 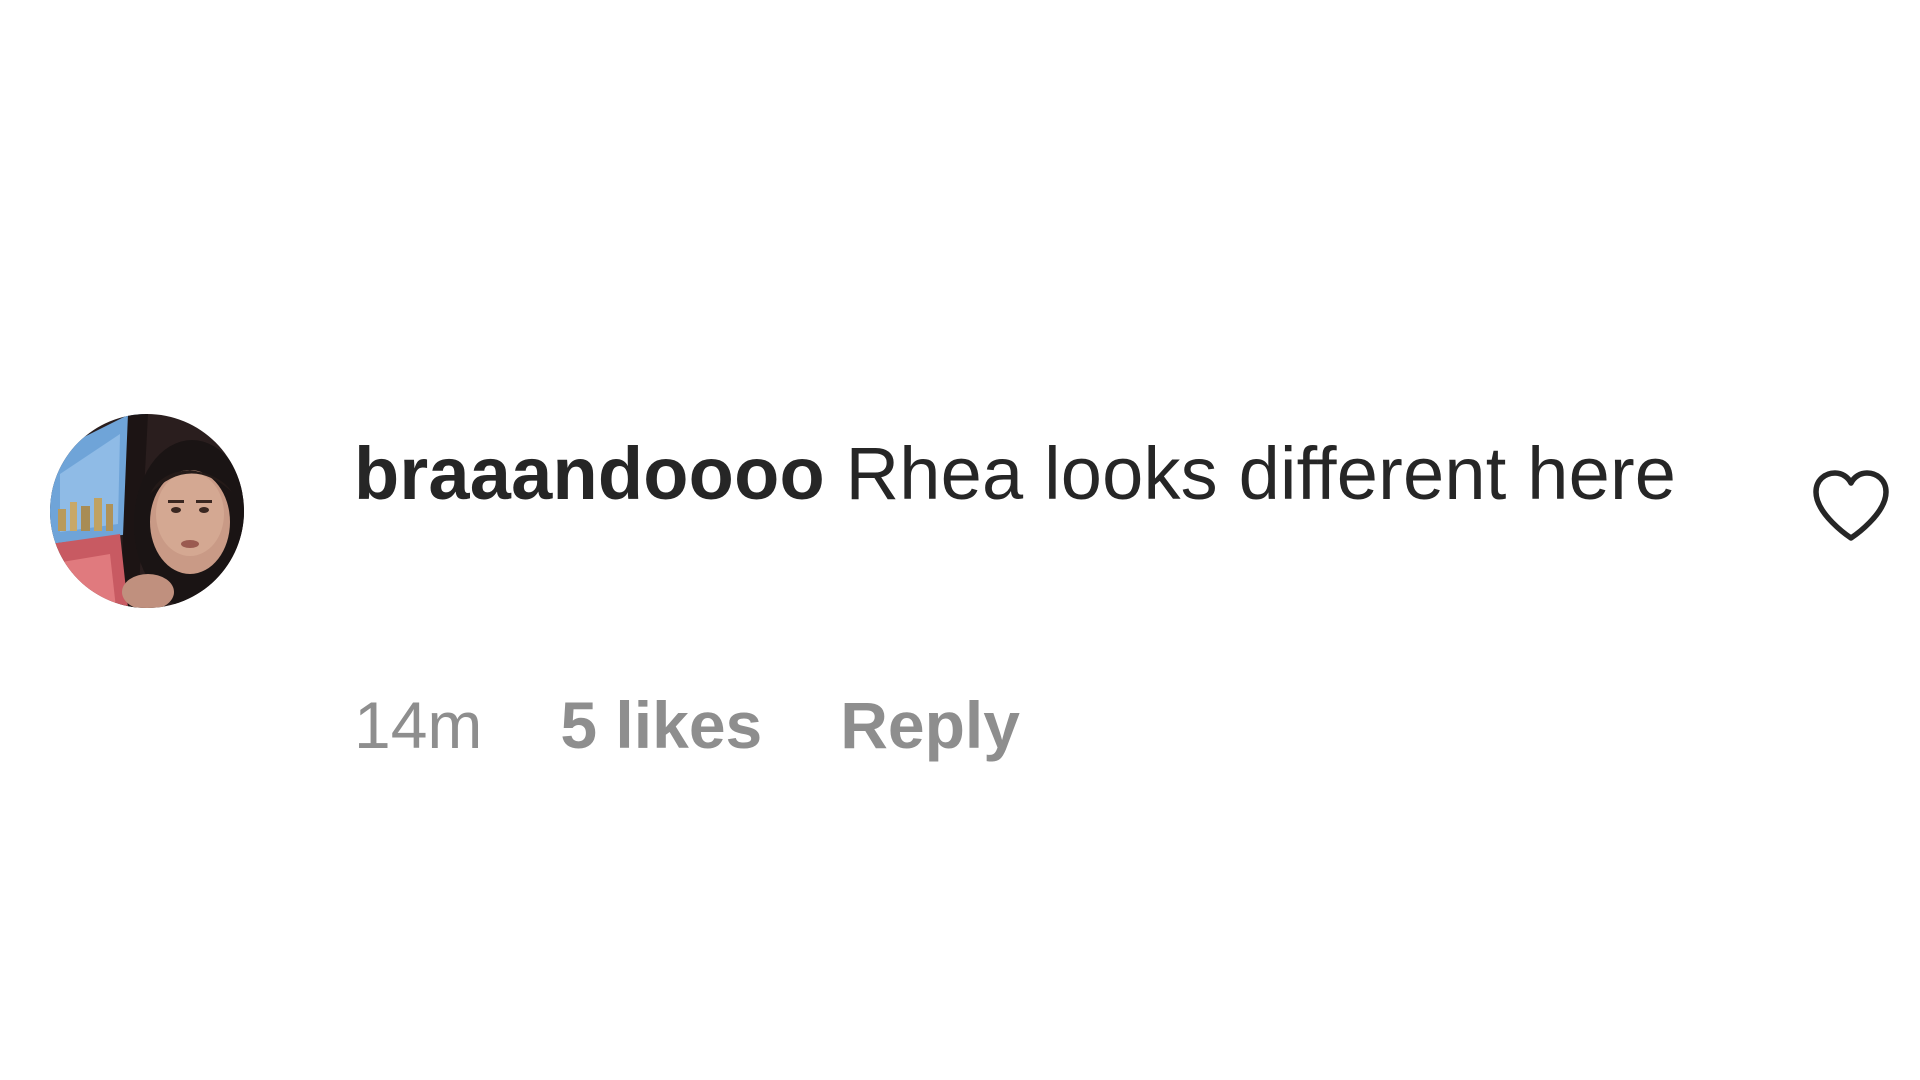 I want to click on heart-outline-icon, so click(x=1851, y=505).